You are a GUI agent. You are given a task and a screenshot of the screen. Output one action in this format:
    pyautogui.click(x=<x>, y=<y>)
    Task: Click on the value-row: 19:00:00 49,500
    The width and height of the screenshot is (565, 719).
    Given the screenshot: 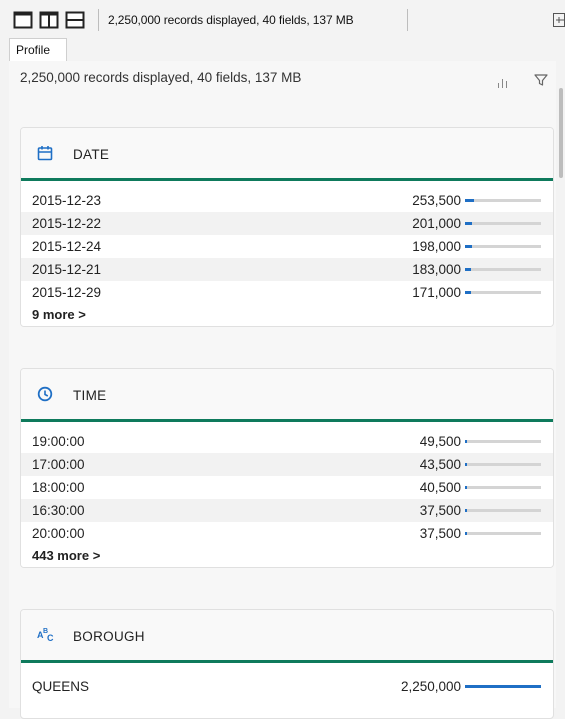 What is the action you would take?
    pyautogui.click(x=287, y=441)
    